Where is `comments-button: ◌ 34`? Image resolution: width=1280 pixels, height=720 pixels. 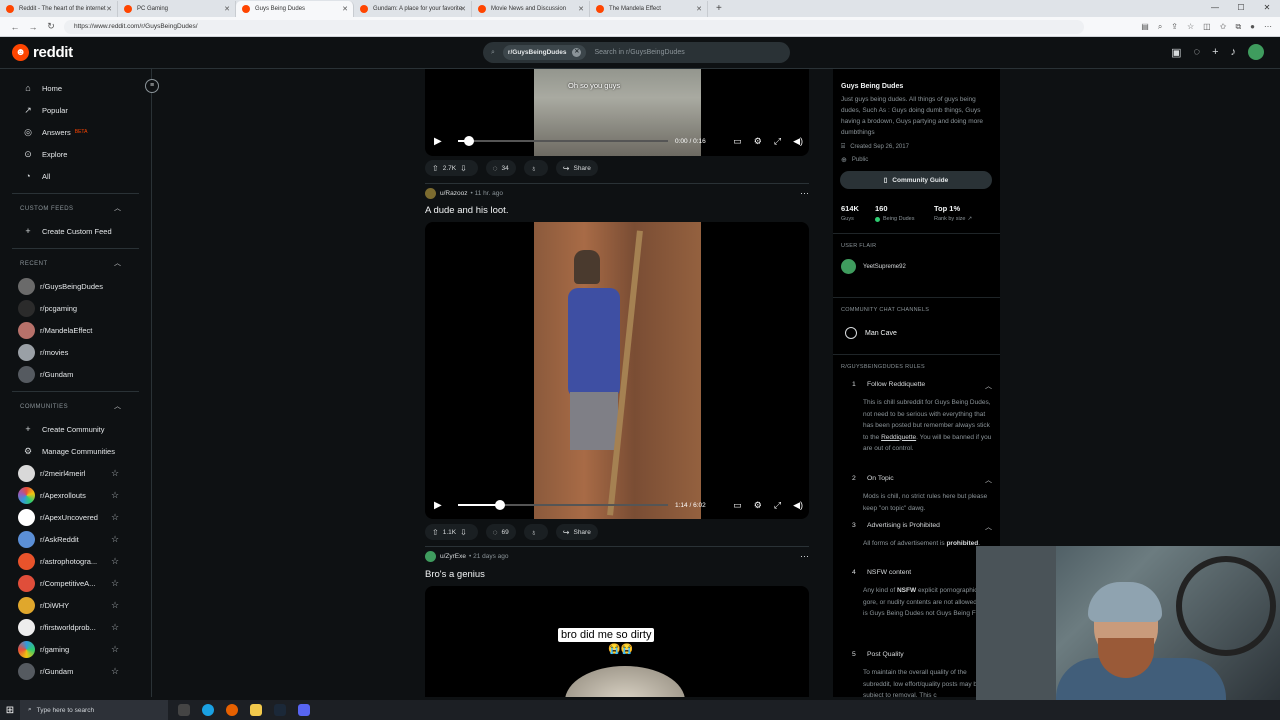
comments-button: ◌ 34 is located at coordinates (500, 168).